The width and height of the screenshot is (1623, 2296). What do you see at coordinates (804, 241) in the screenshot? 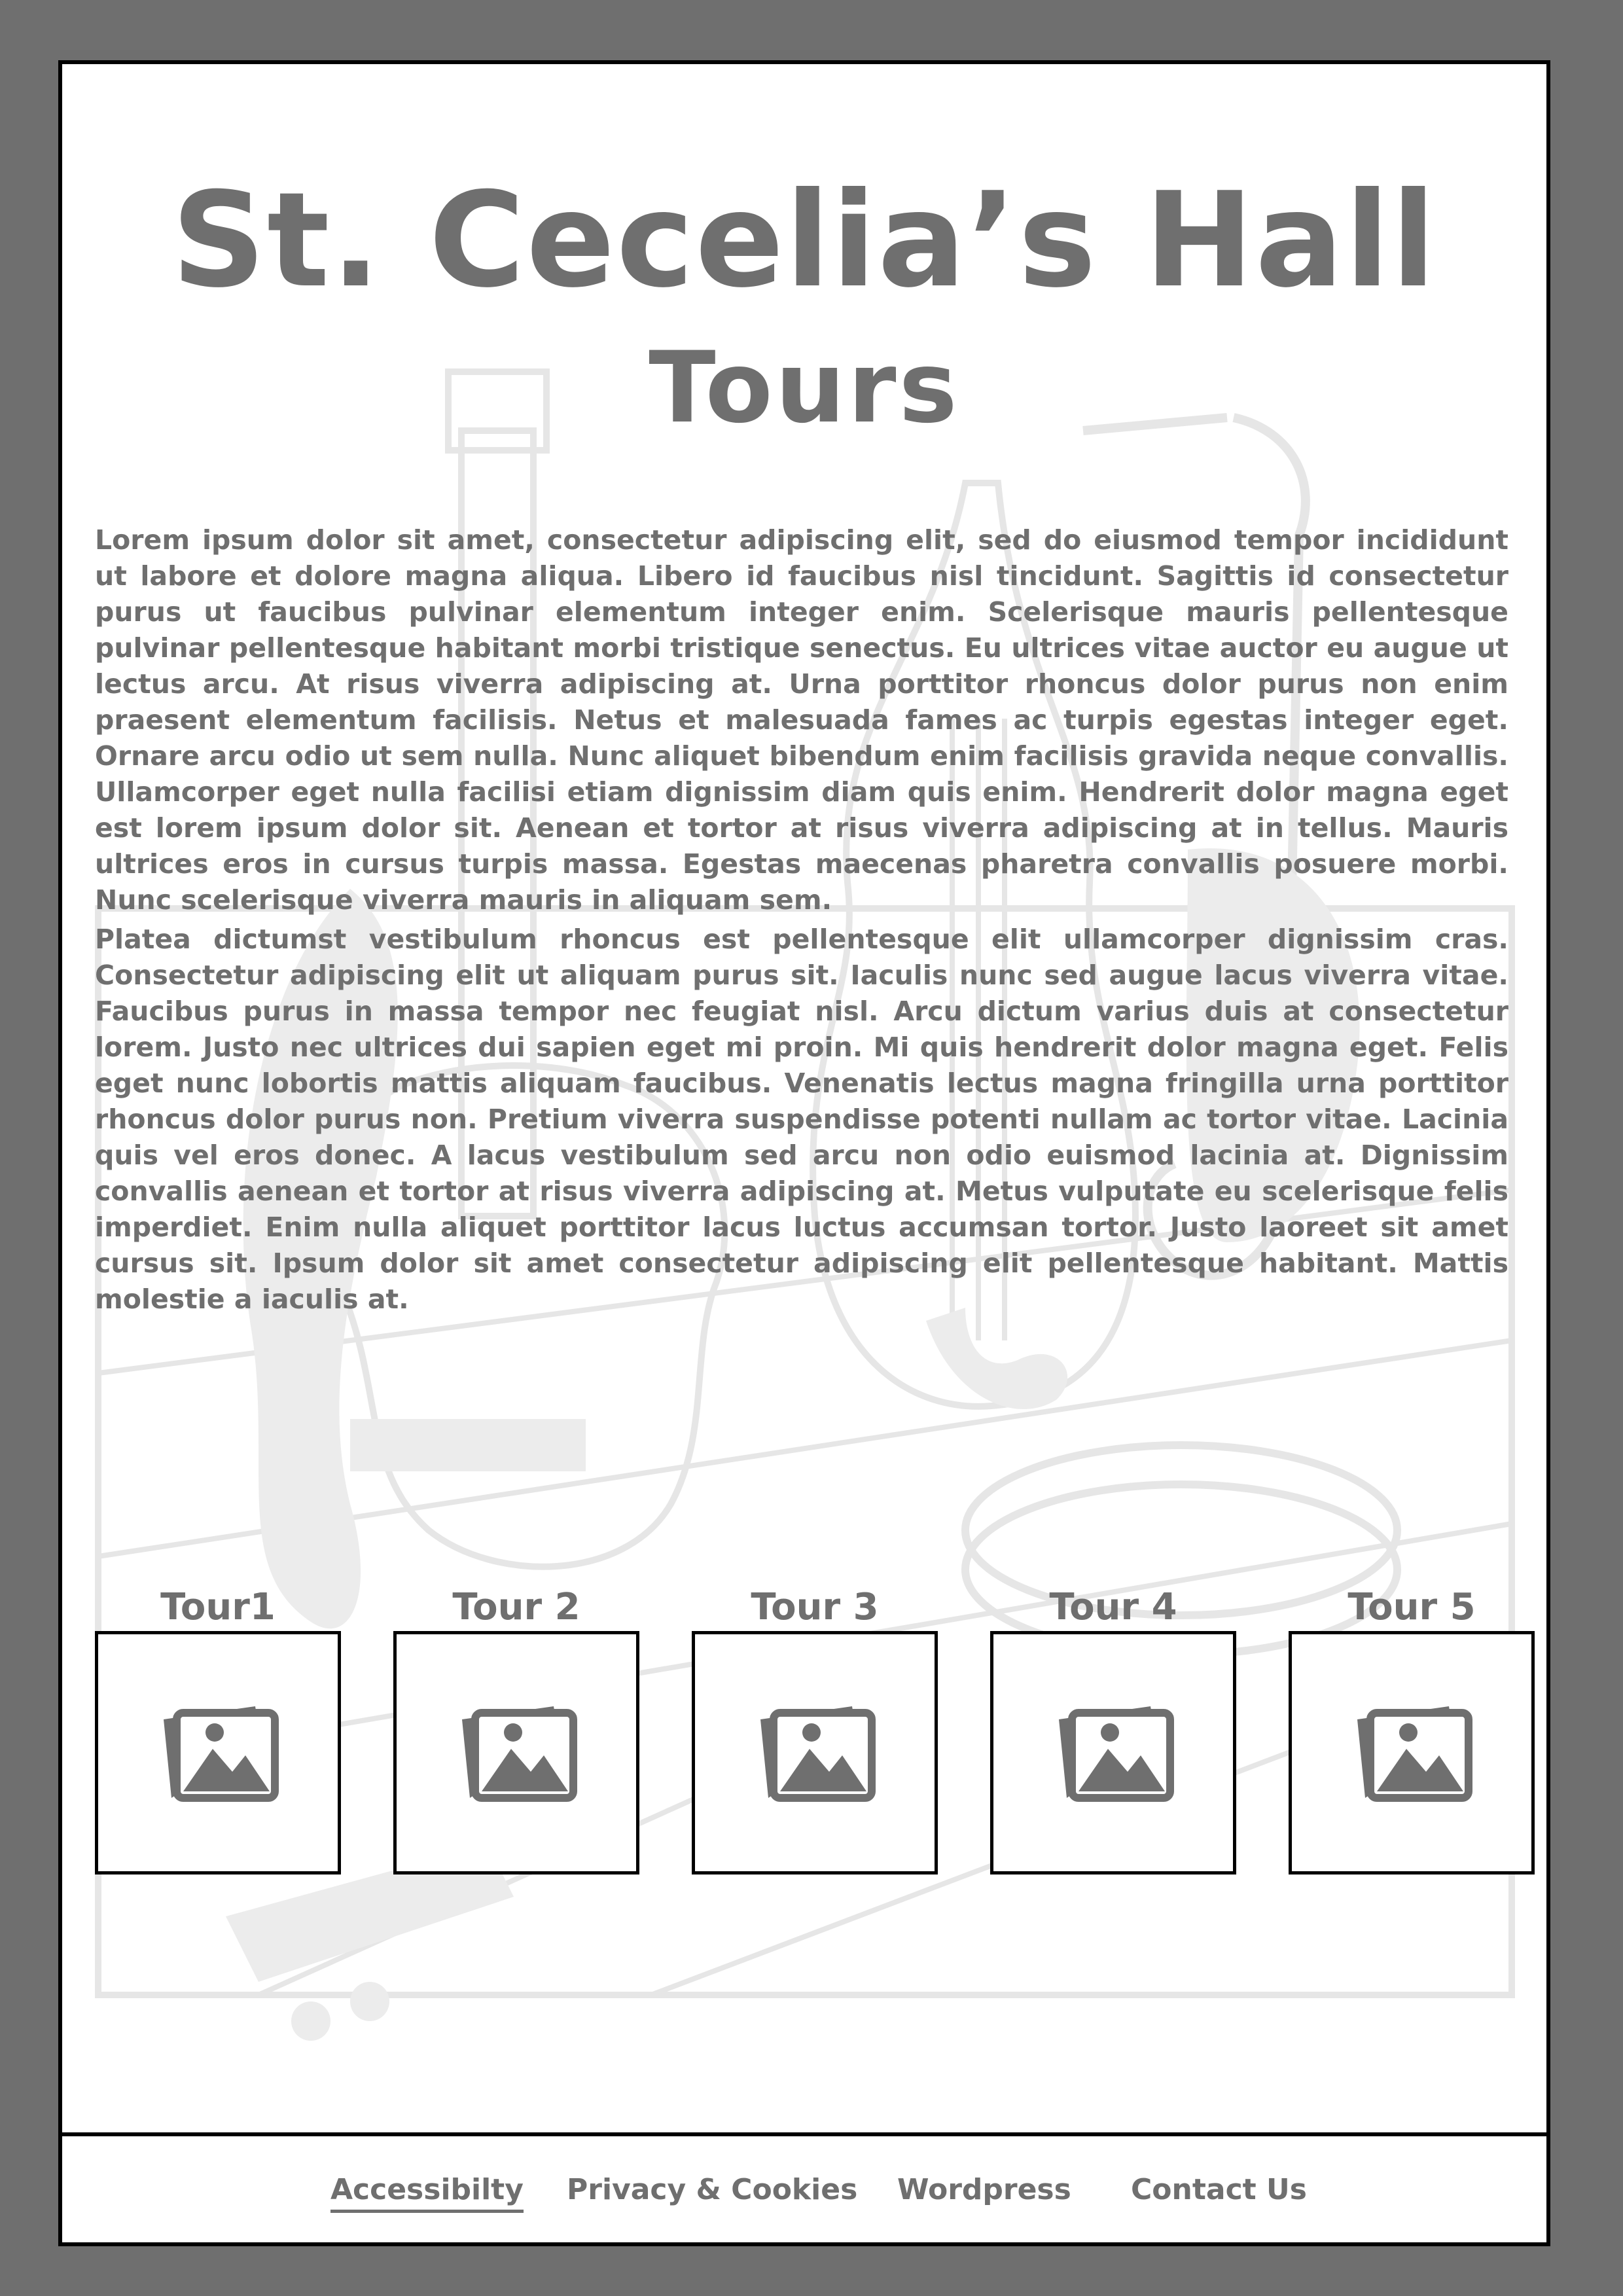
I see `page-title: St. Cecelia’s Hall` at bounding box center [804, 241].